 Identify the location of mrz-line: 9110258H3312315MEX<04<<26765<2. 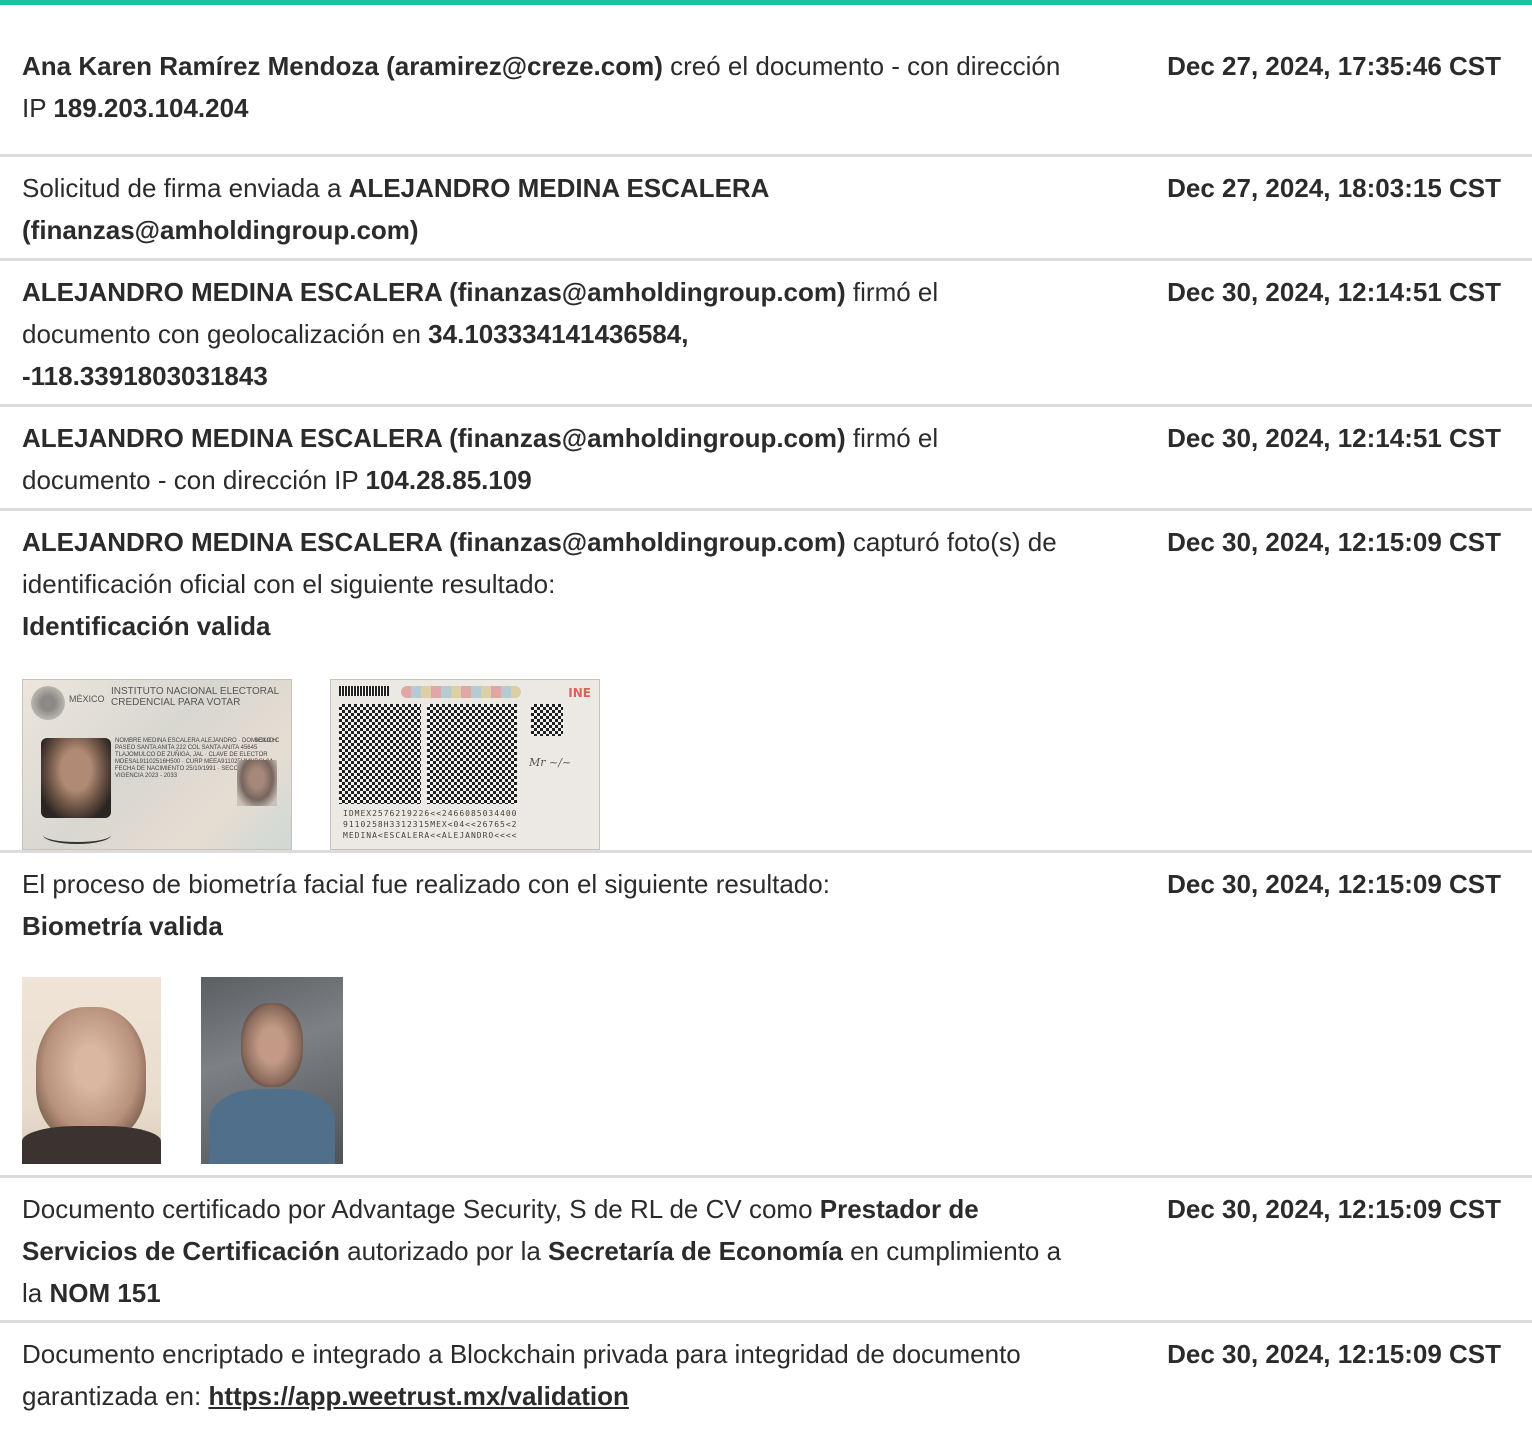
(430, 824).